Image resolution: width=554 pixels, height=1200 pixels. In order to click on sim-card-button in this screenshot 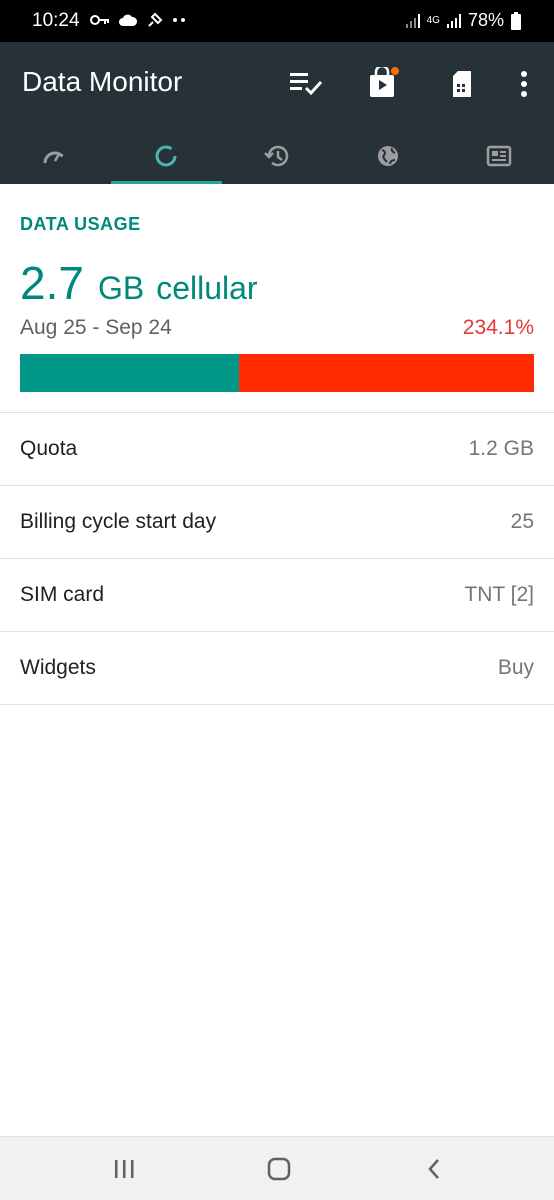, I will do `click(462, 84)`.